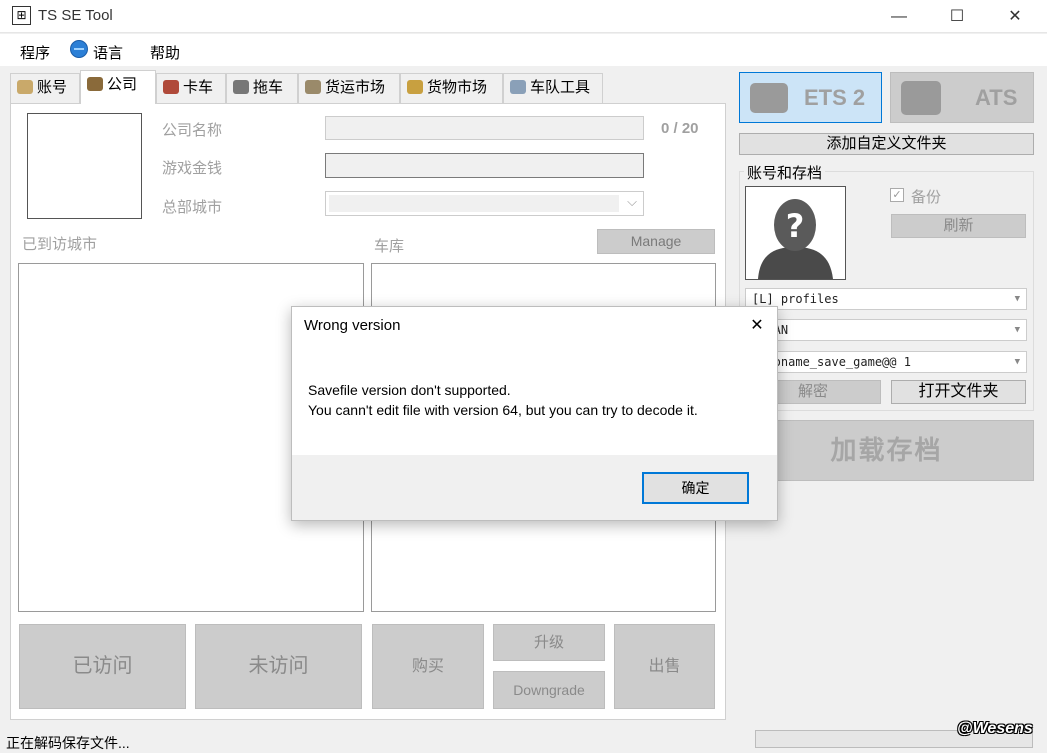 The width and height of the screenshot is (1047, 753). What do you see at coordinates (632, 201) in the screenshot?
I see `chevron-down-icon: ⌵` at bounding box center [632, 201].